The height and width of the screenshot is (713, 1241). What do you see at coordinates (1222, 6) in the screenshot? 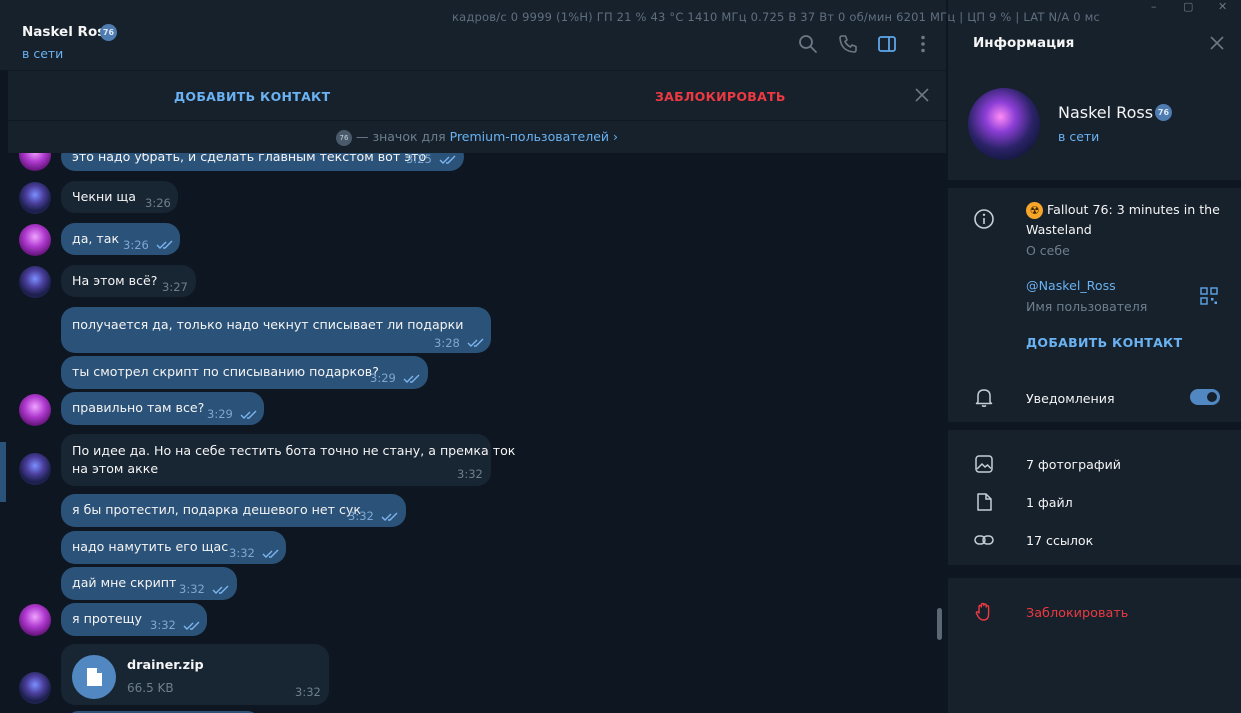
I see `window-close-icon: ✕` at bounding box center [1222, 6].